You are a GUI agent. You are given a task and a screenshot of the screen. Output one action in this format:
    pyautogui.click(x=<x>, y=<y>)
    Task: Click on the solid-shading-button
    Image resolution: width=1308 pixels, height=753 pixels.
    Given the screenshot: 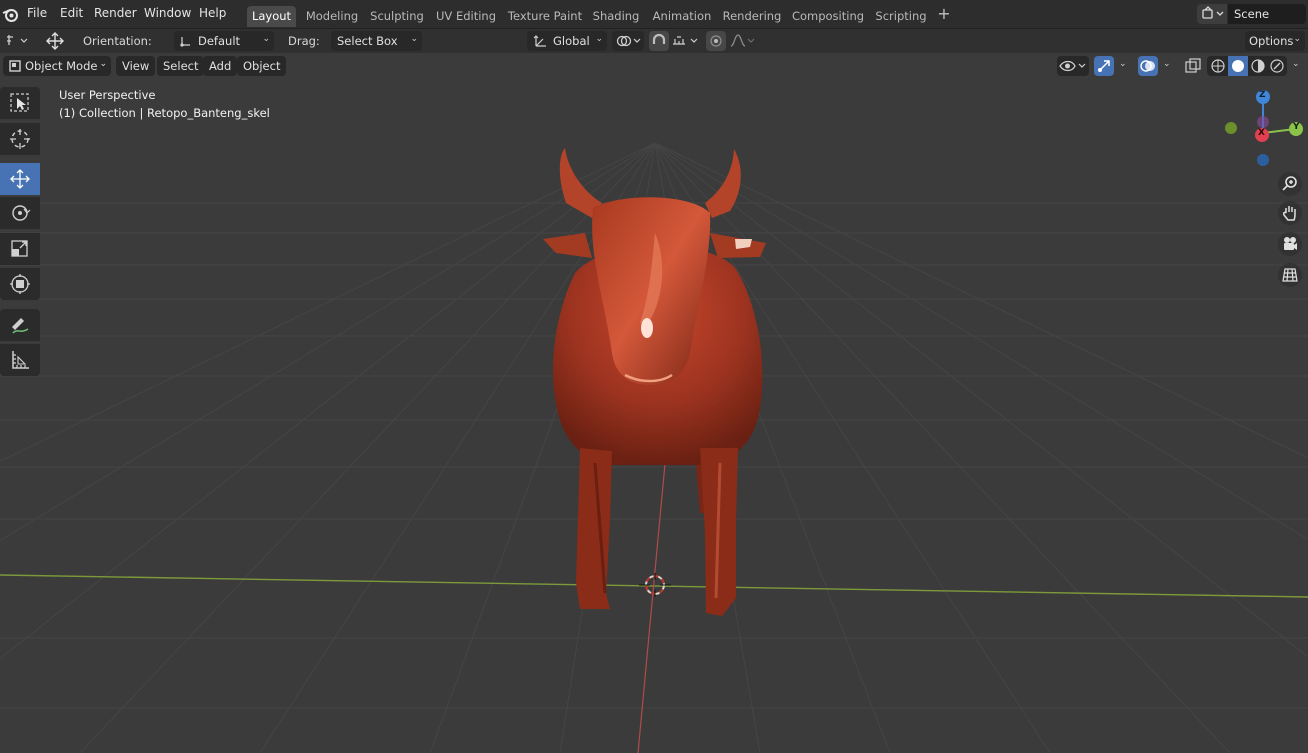 What is the action you would take?
    pyautogui.click(x=1238, y=66)
    